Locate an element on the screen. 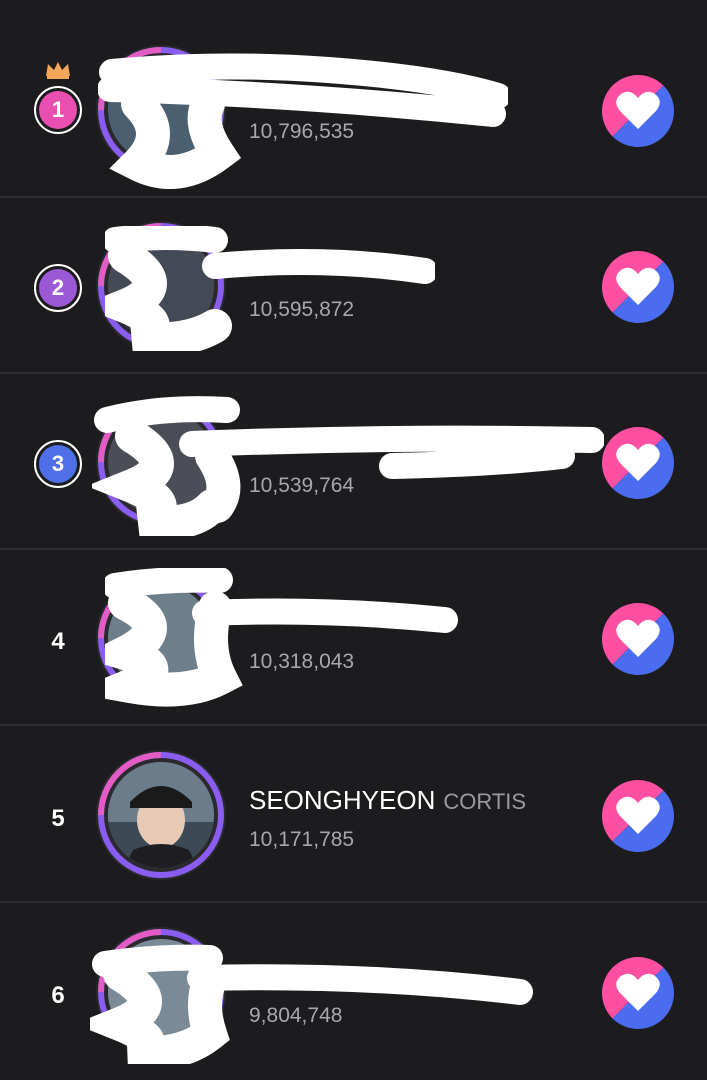 This screenshot has height=1080, width=707. rank-badge: 1 is located at coordinates (58, 110).